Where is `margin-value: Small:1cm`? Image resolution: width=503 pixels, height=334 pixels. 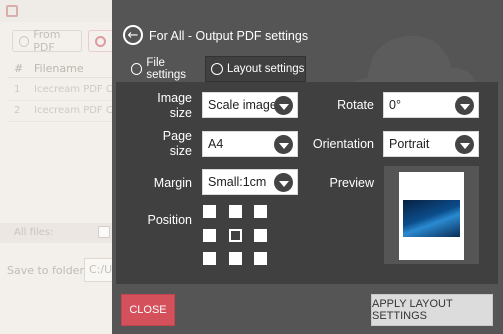 margin-value: Small:1cm is located at coordinates (237, 182).